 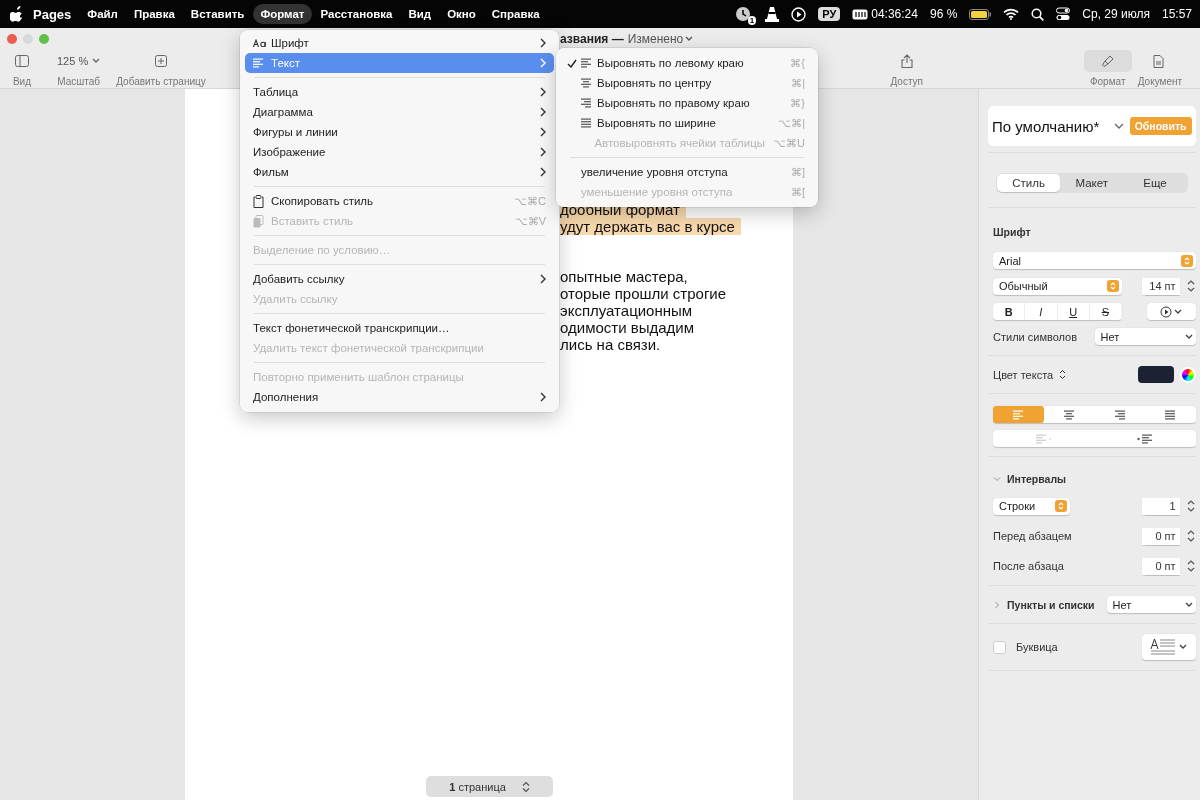 What do you see at coordinates (399, 172) in the screenshot?
I see `menu-item: Фильм` at bounding box center [399, 172].